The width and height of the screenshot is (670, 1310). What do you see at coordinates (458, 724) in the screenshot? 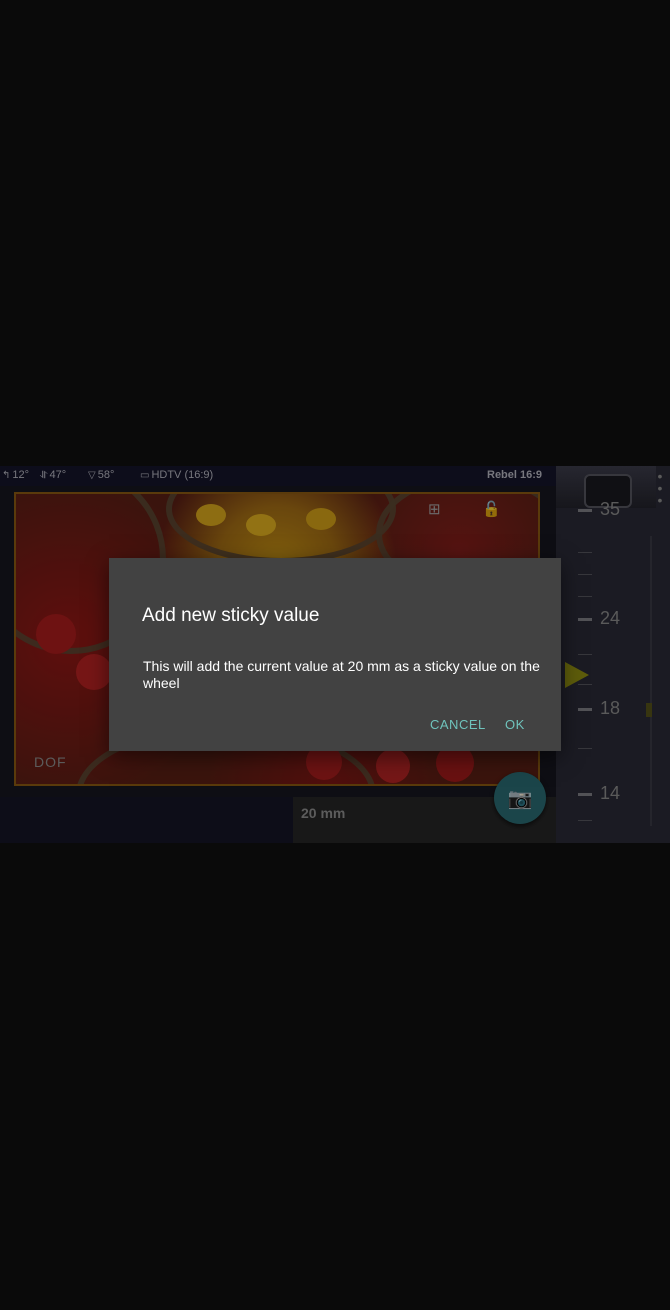
I see `cancel-button: CANCEL` at bounding box center [458, 724].